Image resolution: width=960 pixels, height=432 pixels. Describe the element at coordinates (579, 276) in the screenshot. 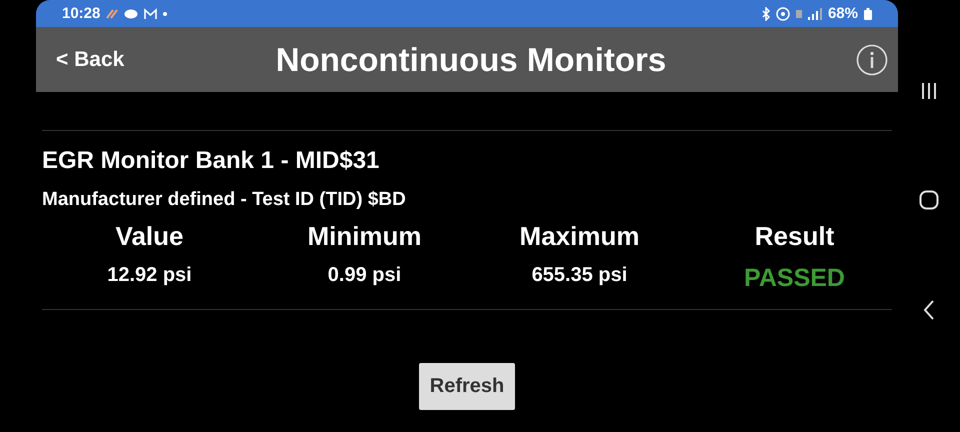

I see `value-cell-text: 655.35 psi` at that location.